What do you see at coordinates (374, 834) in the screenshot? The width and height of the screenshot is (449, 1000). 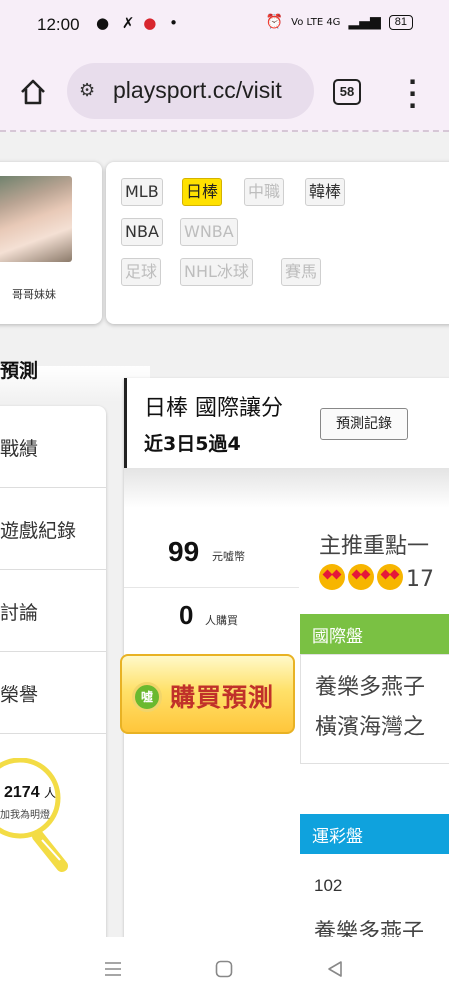 I see `lottery-odds-header: 運彩盤` at bounding box center [374, 834].